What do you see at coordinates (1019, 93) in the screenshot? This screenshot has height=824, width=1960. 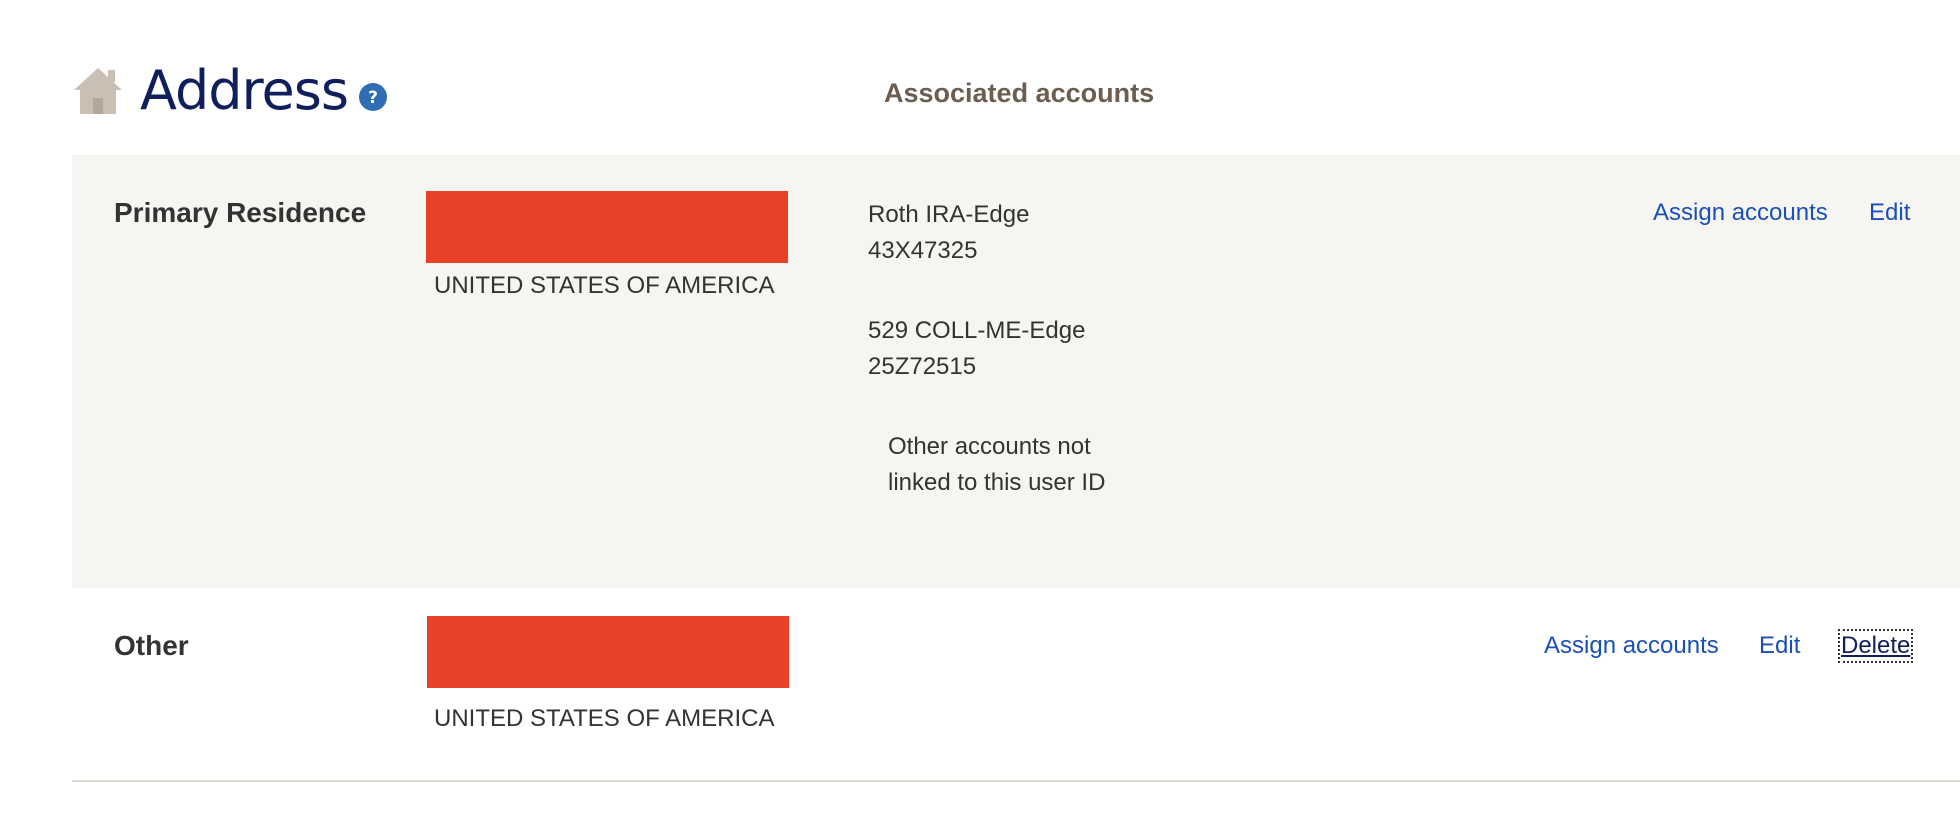 I see `associated-accounts-header: Associated accounts` at bounding box center [1019, 93].